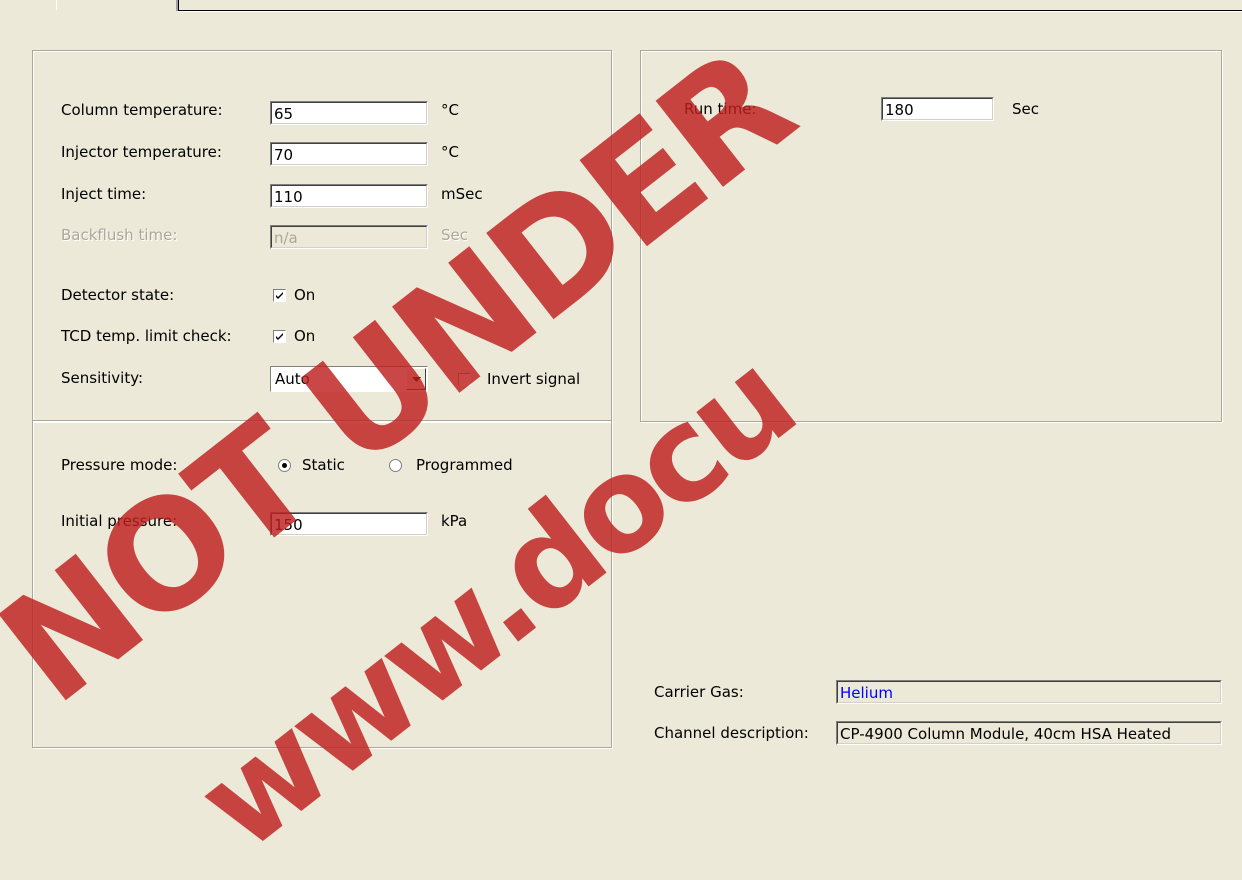 Image resolution: width=1242 pixels, height=880 pixels. Describe the element at coordinates (533, 379) in the screenshot. I see `invert-signal-label: Invert signal` at that location.